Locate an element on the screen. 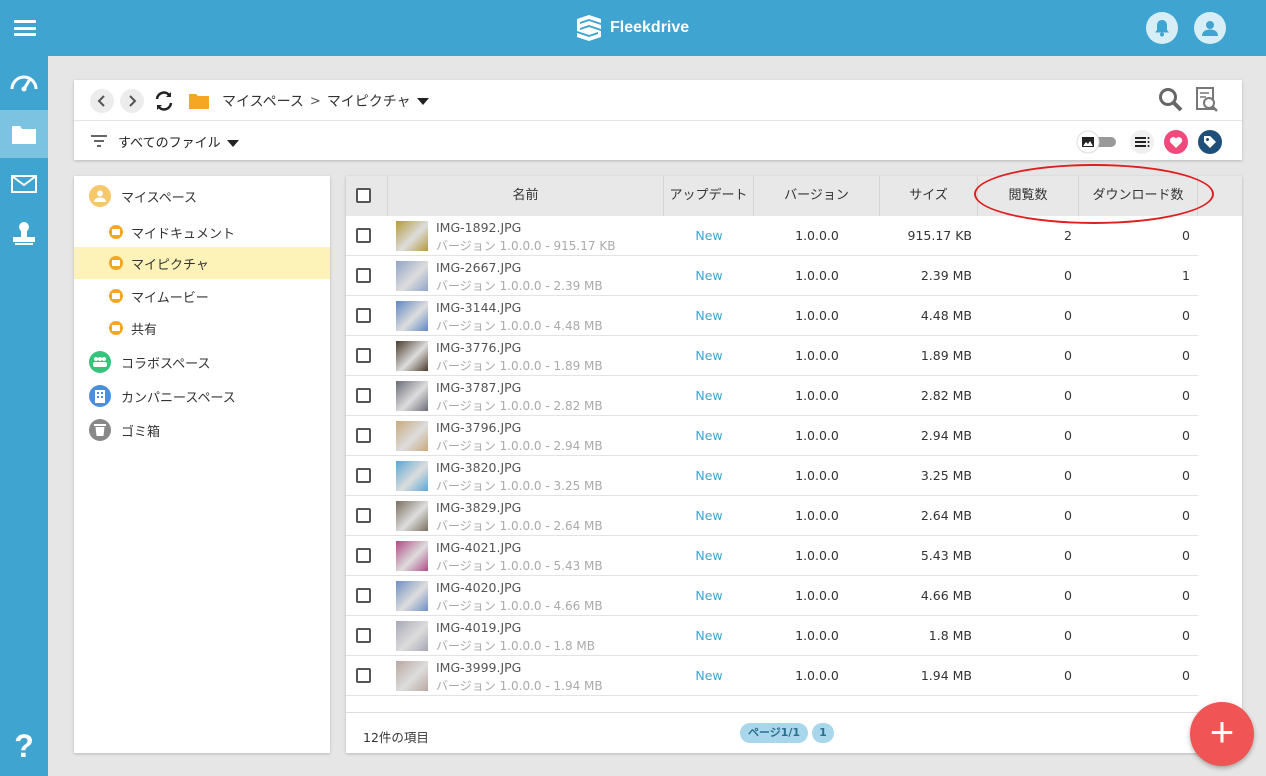  list-view-icon is located at coordinates (1142, 142).